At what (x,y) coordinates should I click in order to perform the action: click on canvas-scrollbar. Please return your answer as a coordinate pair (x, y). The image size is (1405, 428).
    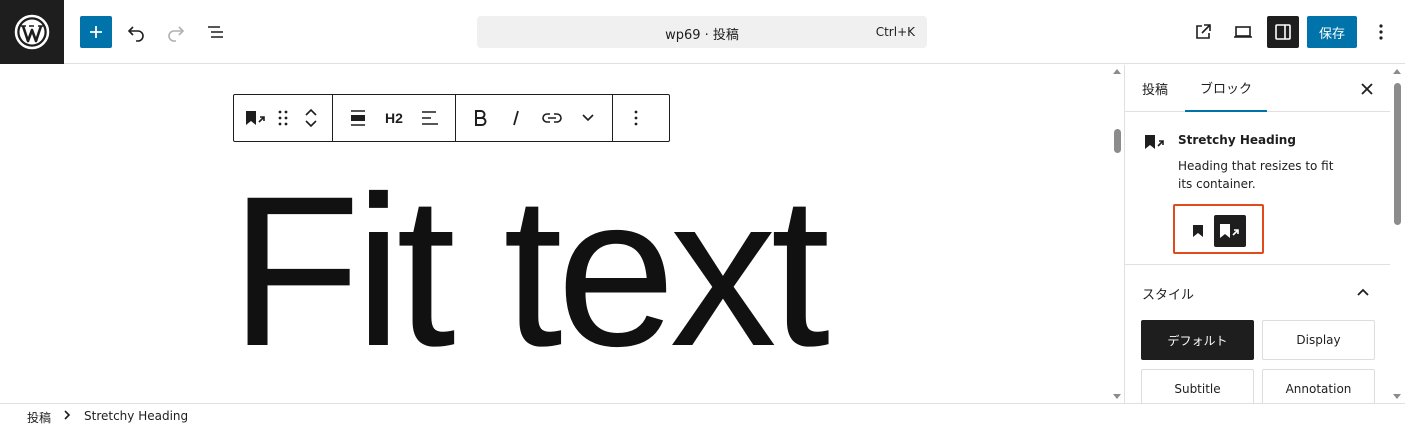
    Looking at the image, I should click on (1117, 234).